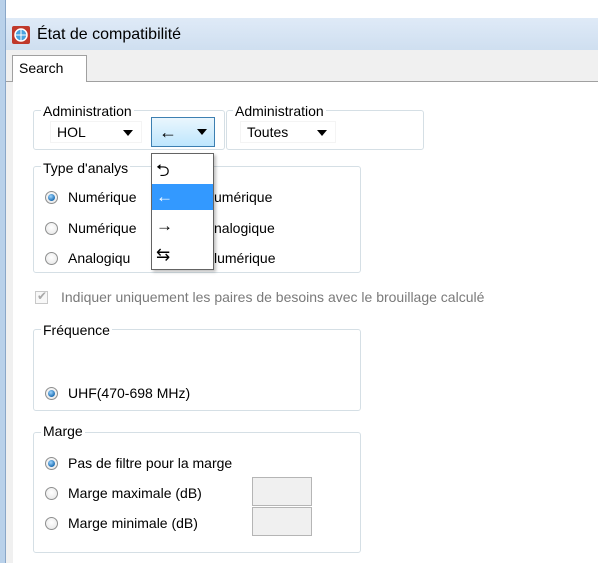 The height and width of the screenshot is (563, 598). Describe the element at coordinates (268, 132) in the screenshot. I see `admin-select-2-value: Toutes` at that location.